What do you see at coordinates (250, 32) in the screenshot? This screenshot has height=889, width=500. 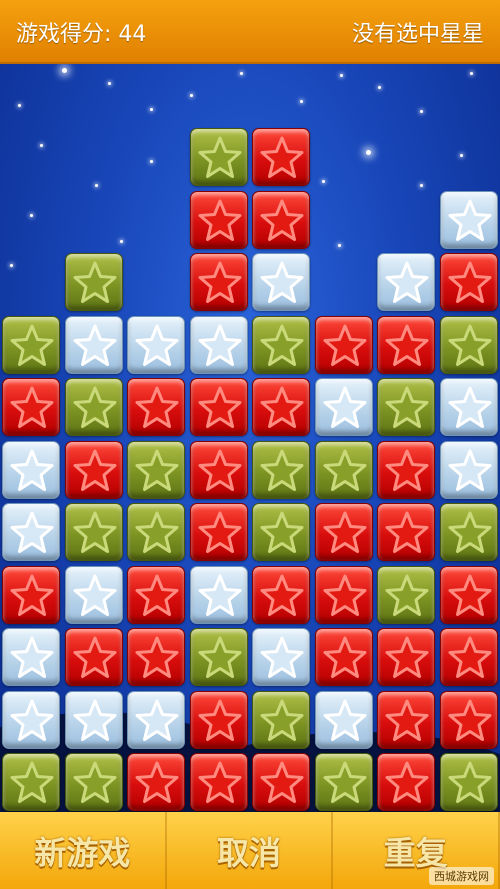 I see `top-bar: 游戏得分: 44 没有选中星星` at bounding box center [250, 32].